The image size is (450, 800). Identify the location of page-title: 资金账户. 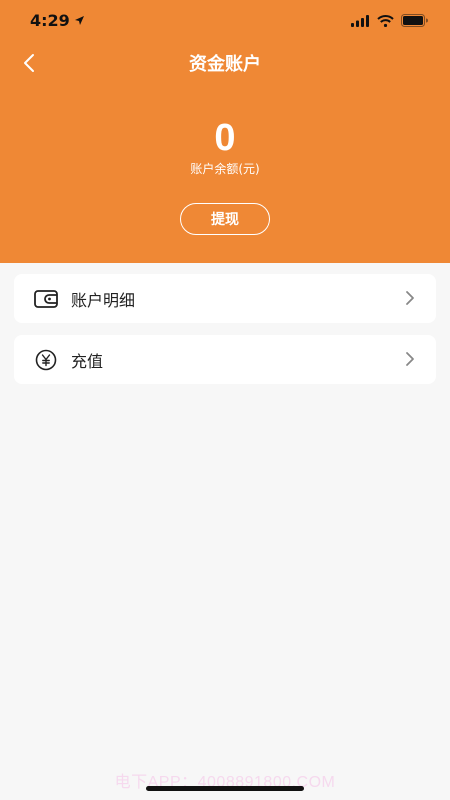
(225, 64).